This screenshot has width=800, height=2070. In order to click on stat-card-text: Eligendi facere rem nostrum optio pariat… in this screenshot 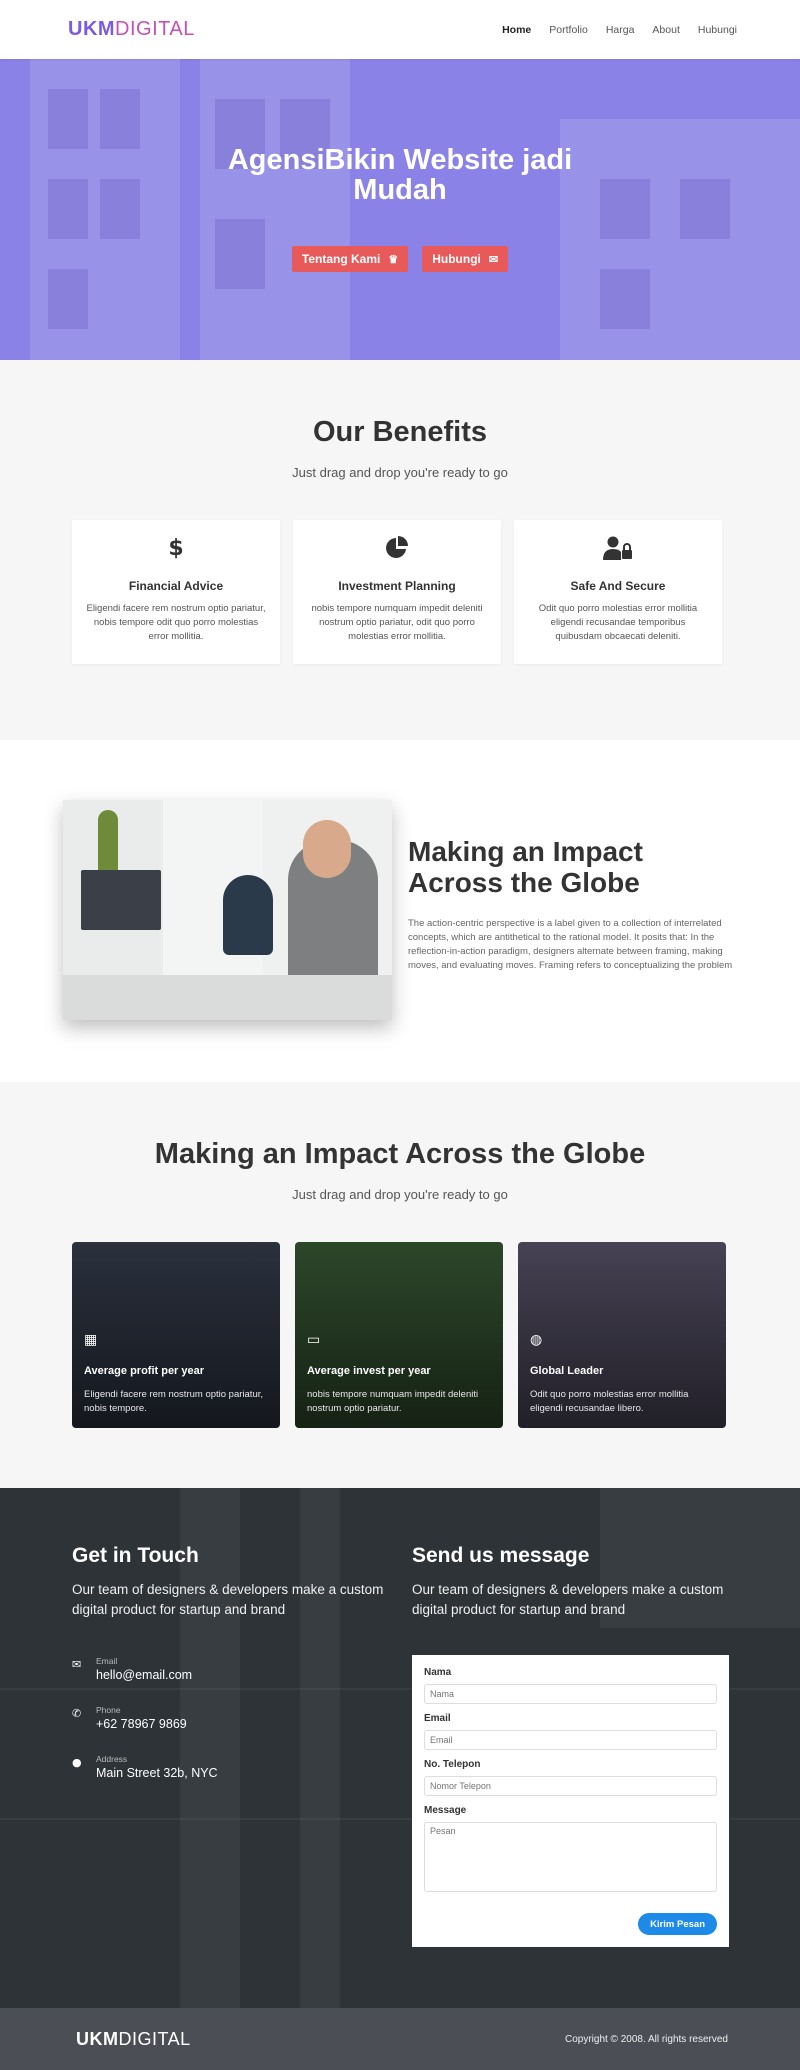, I will do `click(174, 1401)`.